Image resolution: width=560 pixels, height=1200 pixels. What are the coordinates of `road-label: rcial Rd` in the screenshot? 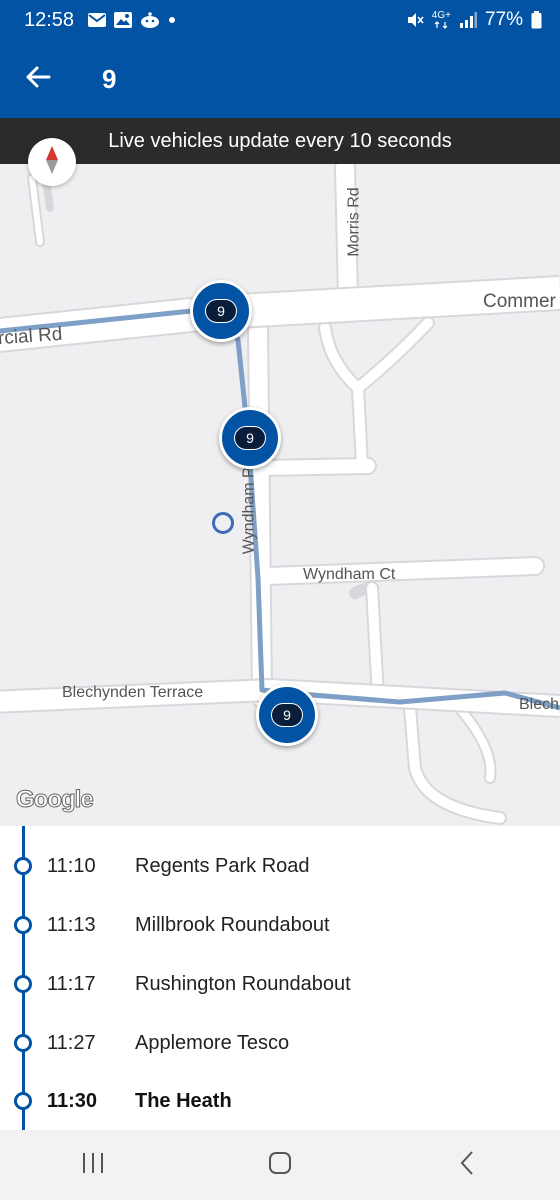 It's located at (32, 336).